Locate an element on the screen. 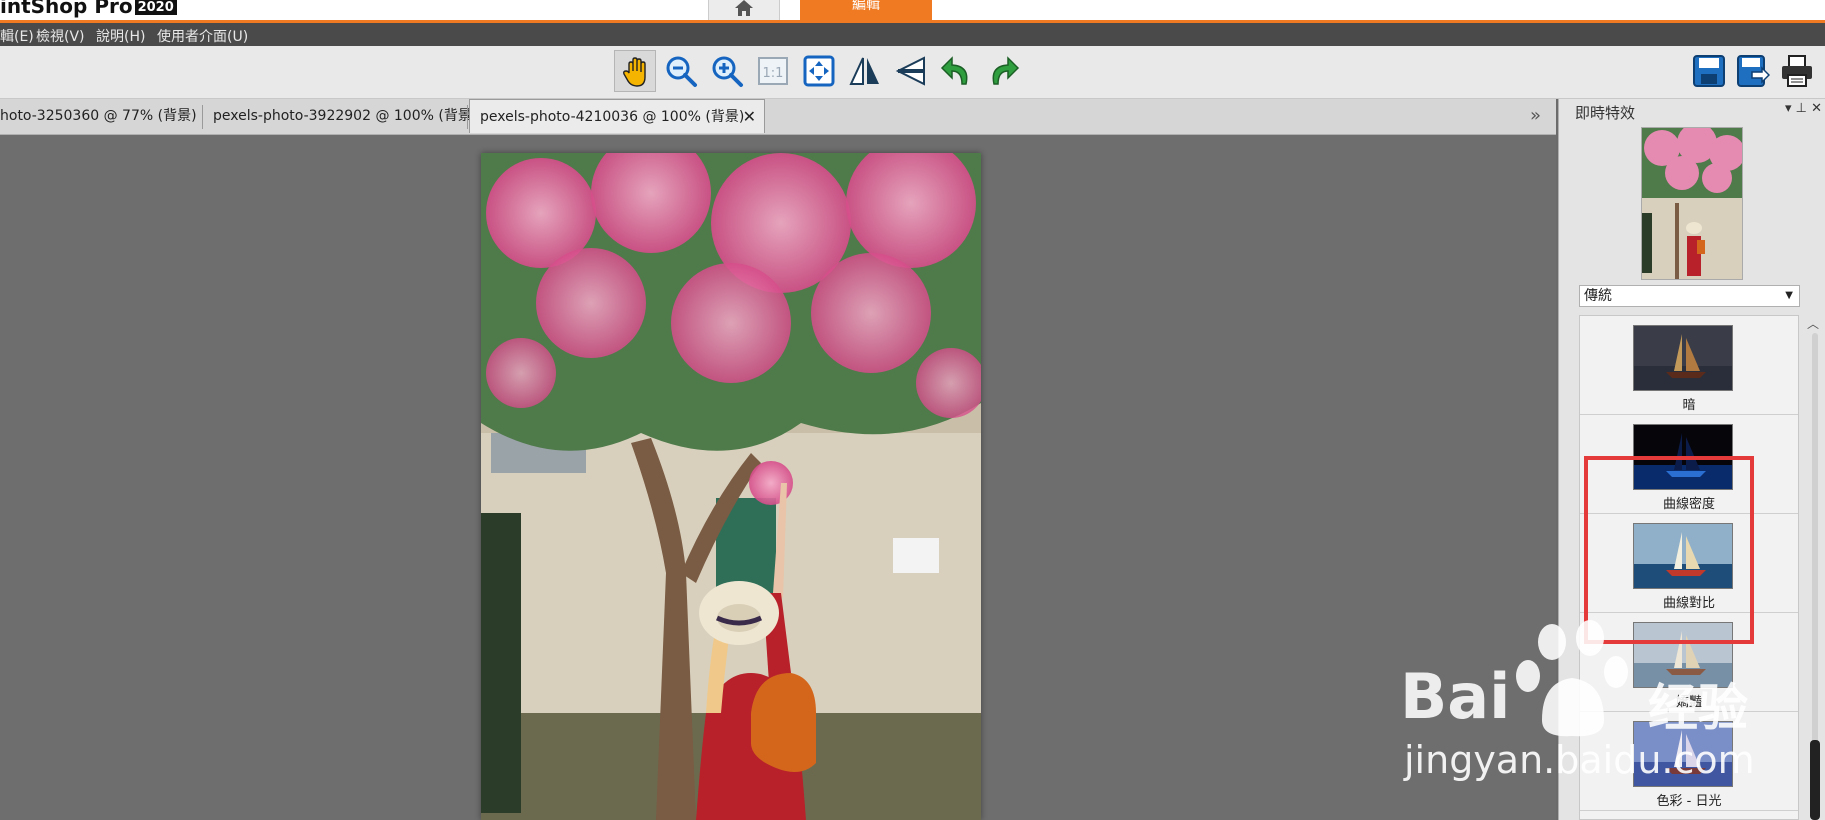 This screenshot has width=1825, height=820. chevron-up-icon: ︿ is located at coordinates (1813, 323).